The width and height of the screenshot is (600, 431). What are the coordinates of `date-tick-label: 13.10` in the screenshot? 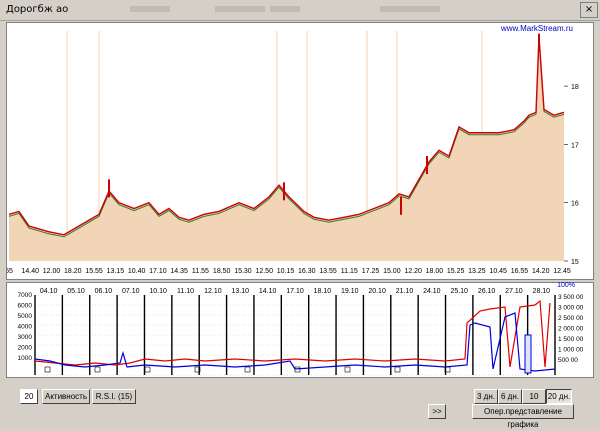 It's located at (240, 291).